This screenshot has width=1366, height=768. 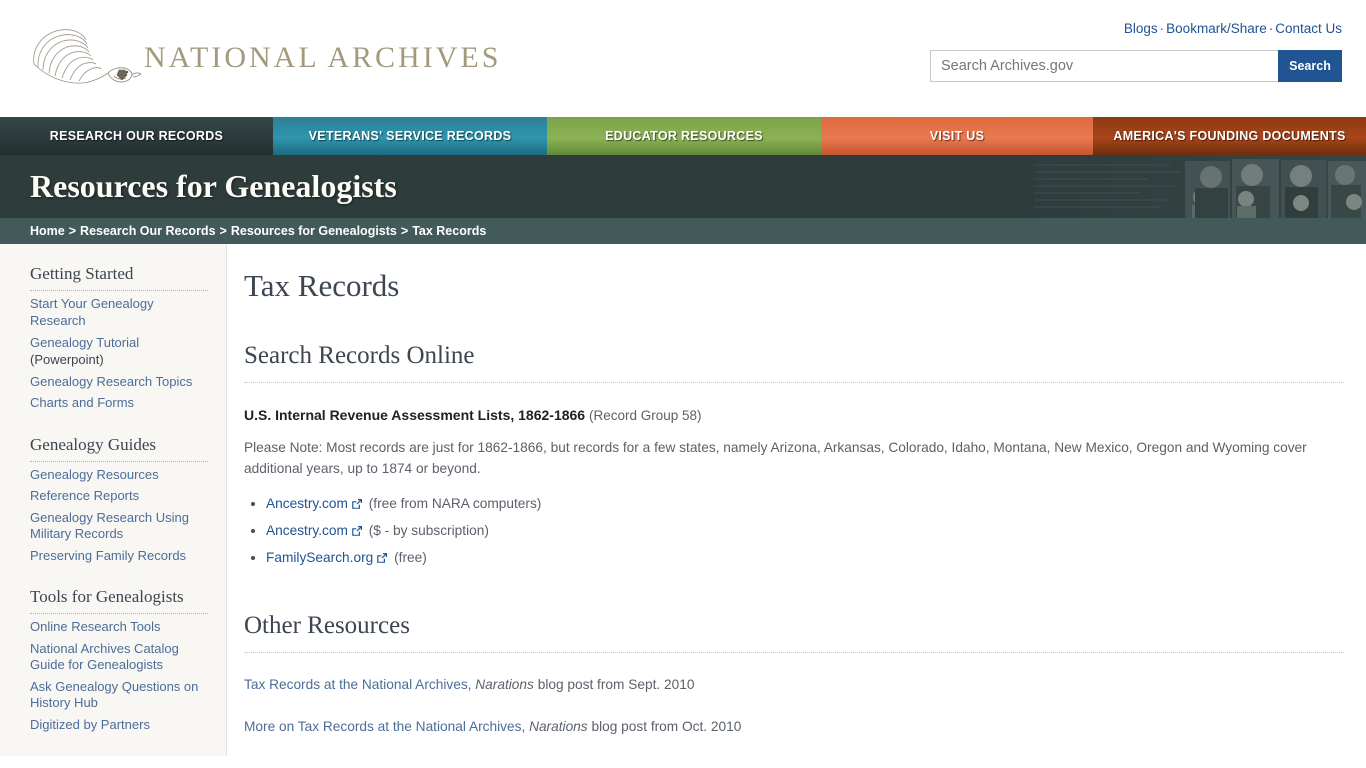 What do you see at coordinates (356, 684) in the screenshot?
I see `tax-records-blog-link: Tax Records at the National Archives` at bounding box center [356, 684].